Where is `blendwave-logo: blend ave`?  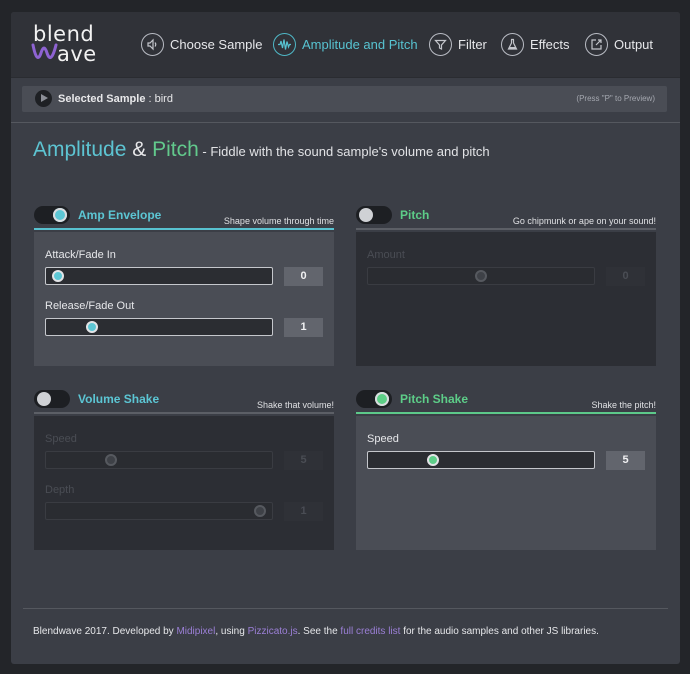 blendwave-logo: blend ave is located at coordinates (71, 45).